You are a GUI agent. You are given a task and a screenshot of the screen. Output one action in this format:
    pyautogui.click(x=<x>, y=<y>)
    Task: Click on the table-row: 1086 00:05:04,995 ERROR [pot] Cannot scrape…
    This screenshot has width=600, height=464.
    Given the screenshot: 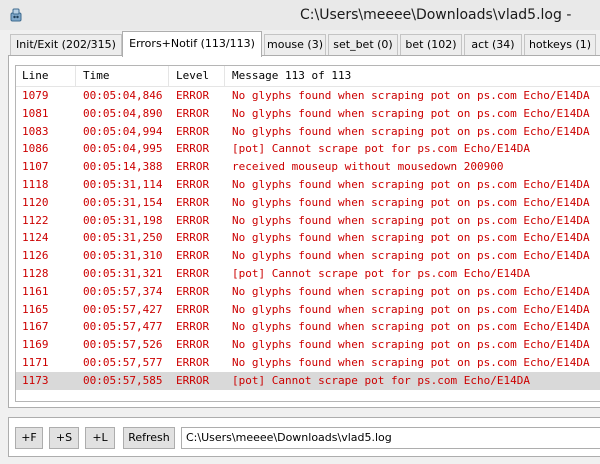 What is the action you would take?
    pyautogui.click(x=308, y=149)
    